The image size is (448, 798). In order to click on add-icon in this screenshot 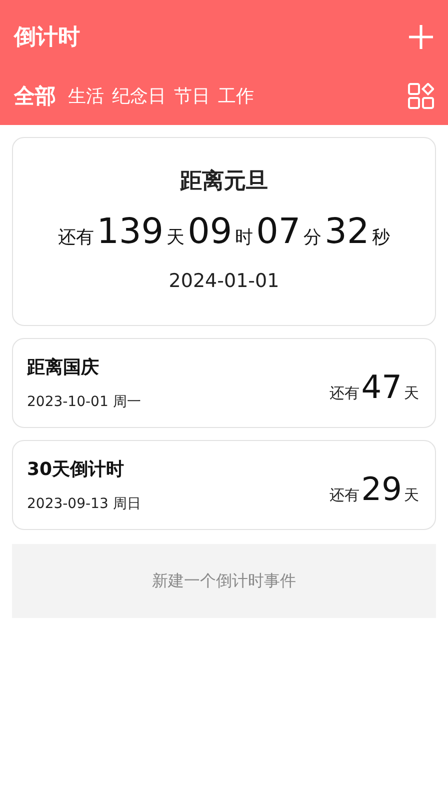, I will do `click(421, 37)`.